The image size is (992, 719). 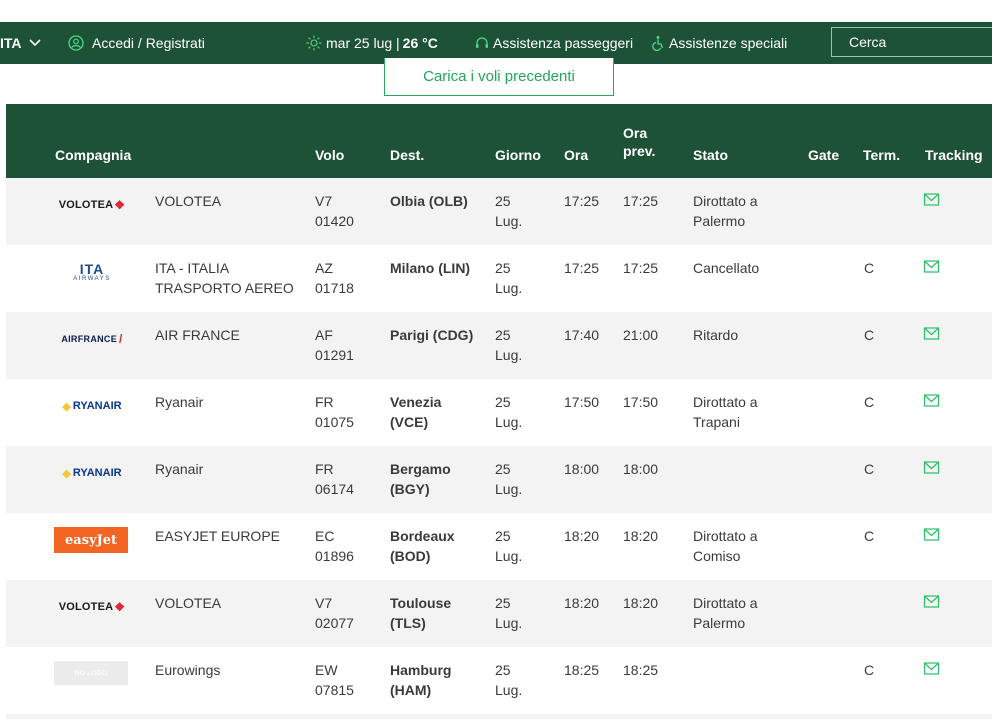 I want to click on flight-number: AZ 01718, so click(x=334, y=278).